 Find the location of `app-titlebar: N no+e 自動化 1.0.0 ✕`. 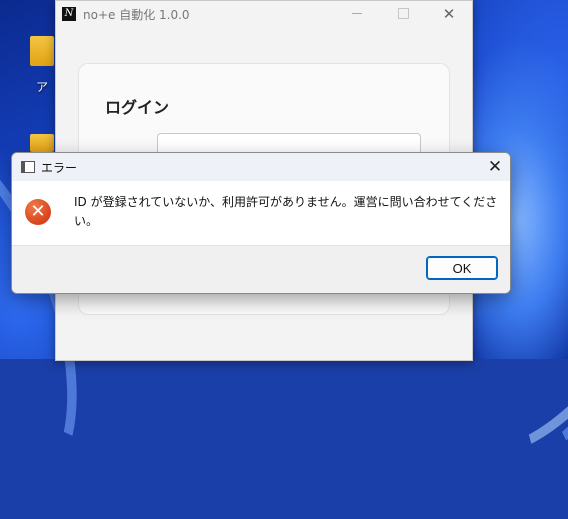

app-titlebar: N no+e 自動化 1.0.0 ✕ is located at coordinates (264, 14).